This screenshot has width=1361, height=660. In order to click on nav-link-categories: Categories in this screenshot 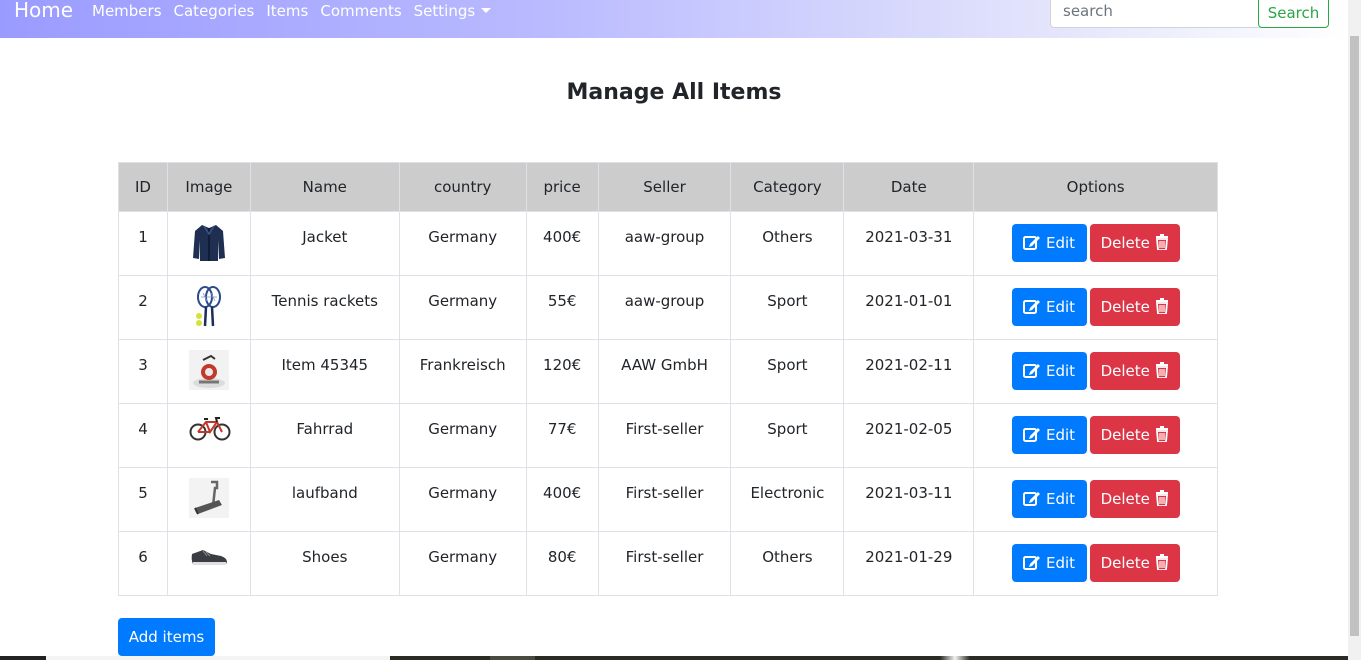, I will do `click(214, 11)`.